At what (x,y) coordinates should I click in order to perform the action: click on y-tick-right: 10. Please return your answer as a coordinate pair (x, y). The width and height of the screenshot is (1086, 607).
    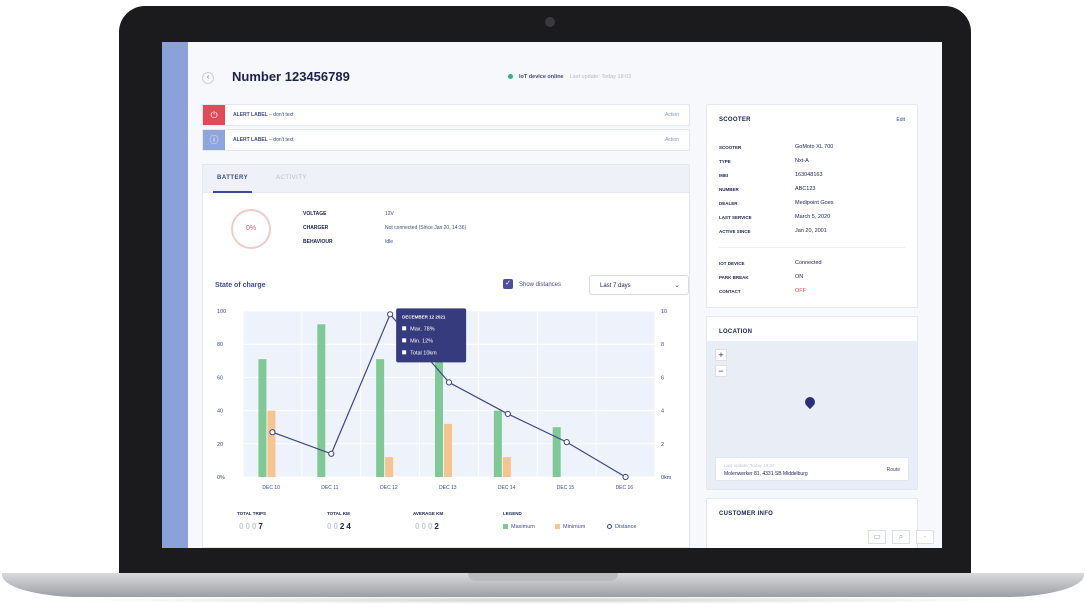
    Looking at the image, I should click on (664, 312).